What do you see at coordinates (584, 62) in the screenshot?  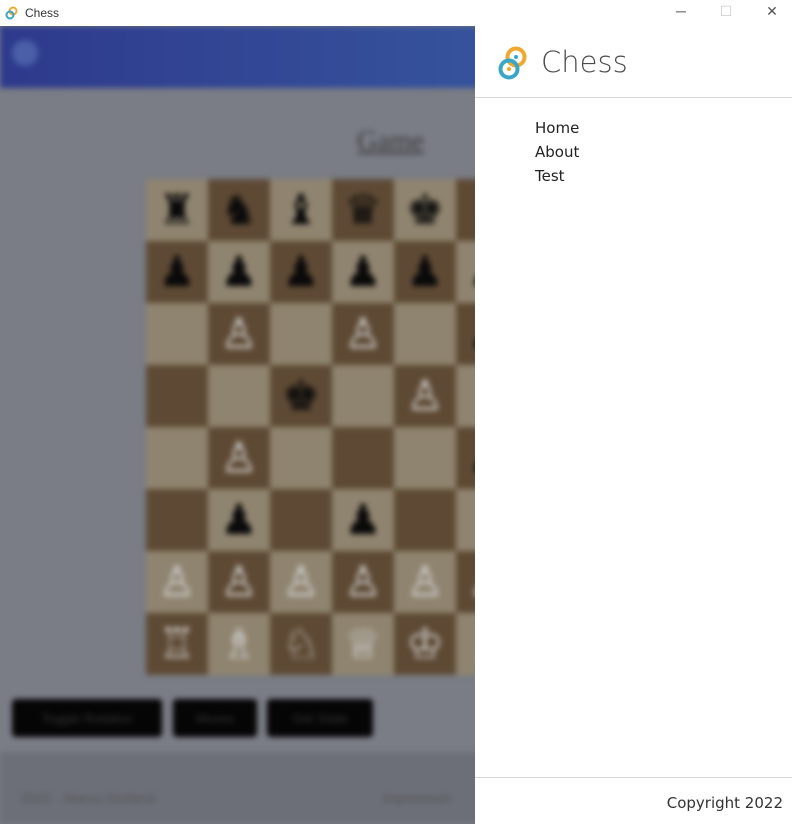 I see `panel-title: Chess` at bounding box center [584, 62].